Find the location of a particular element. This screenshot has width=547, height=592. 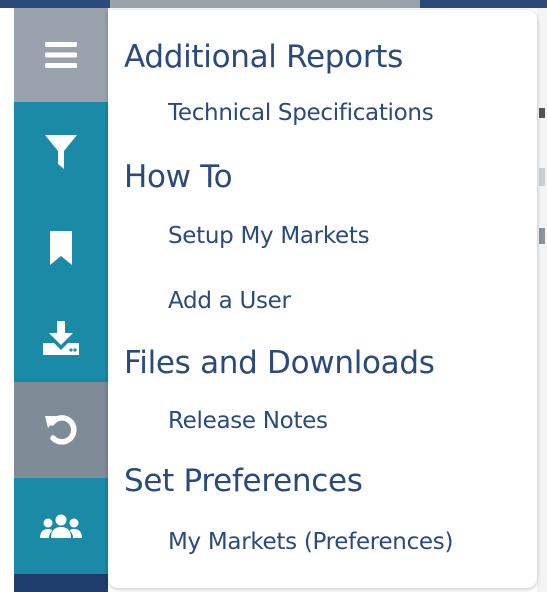

menu-link-my-markets-preferences: My Markets (Preferences) is located at coordinates (310, 542).